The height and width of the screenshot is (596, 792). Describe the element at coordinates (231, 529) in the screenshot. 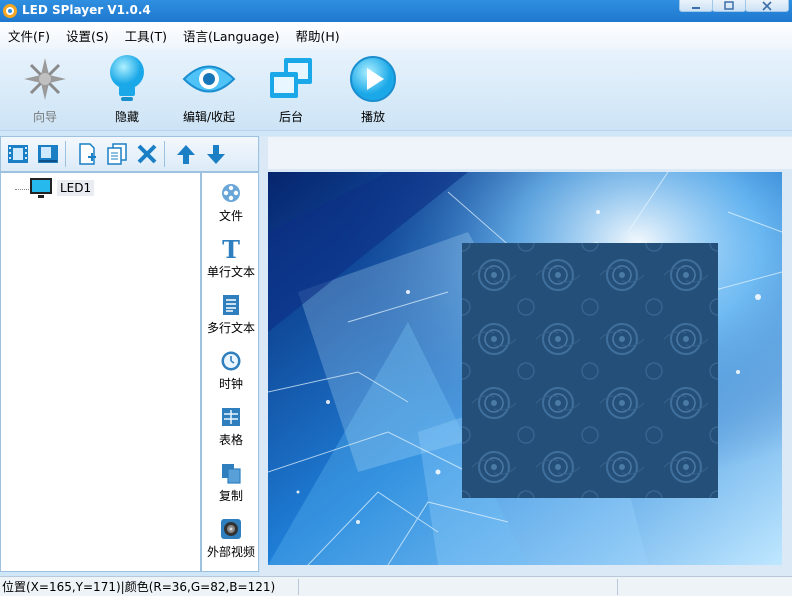

I see `video-icon` at that location.